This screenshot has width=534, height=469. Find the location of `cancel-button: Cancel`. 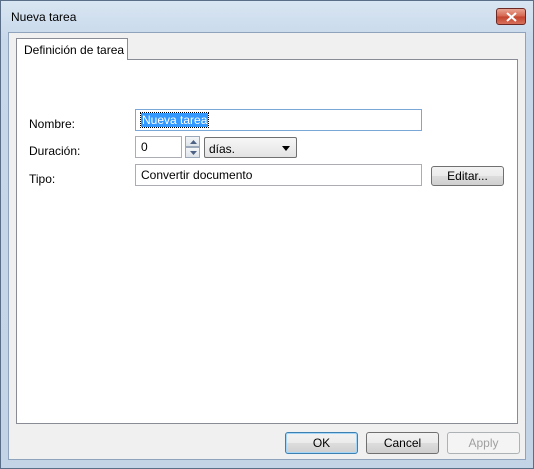

cancel-button: Cancel is located at coordinates (402, 443).